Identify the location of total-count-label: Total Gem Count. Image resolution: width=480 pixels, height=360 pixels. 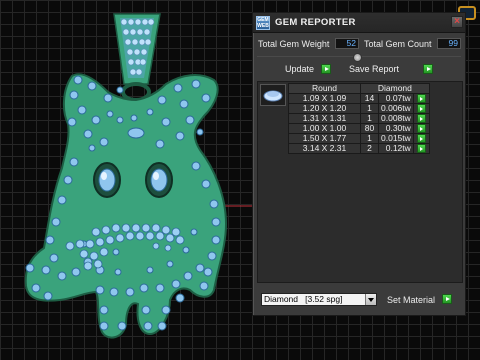
(398, 44).